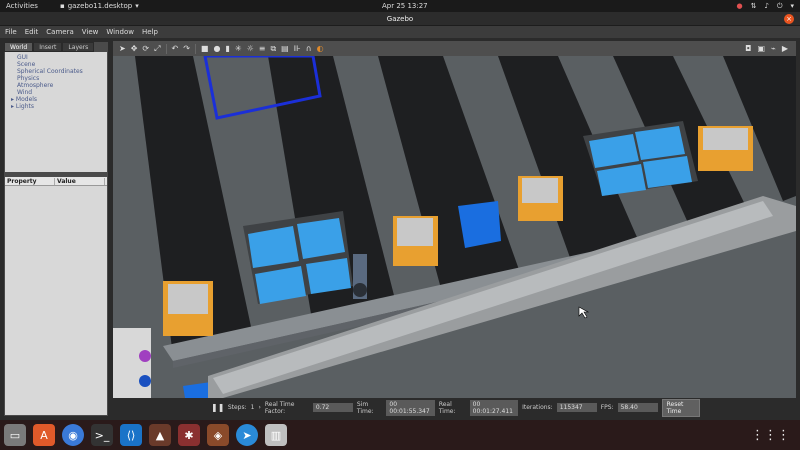 Image resolution: width=800 pixels, height=450 pixels. What do you see at coordinates (400, 435) in the screenshot?
I see `dock: ▭ A ◉ >_ ⟨⟩ ▲ ✱ ◈ ➤ ▥ ⋮⋮⋮` at bounding box center [400, 435].